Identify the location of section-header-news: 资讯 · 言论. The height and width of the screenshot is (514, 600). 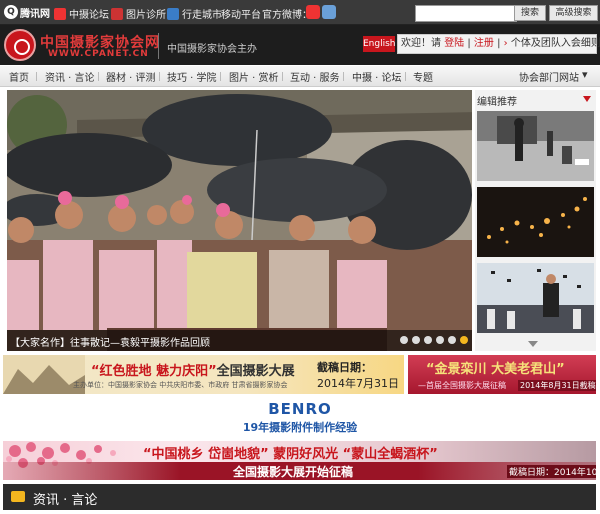
(299, 497).